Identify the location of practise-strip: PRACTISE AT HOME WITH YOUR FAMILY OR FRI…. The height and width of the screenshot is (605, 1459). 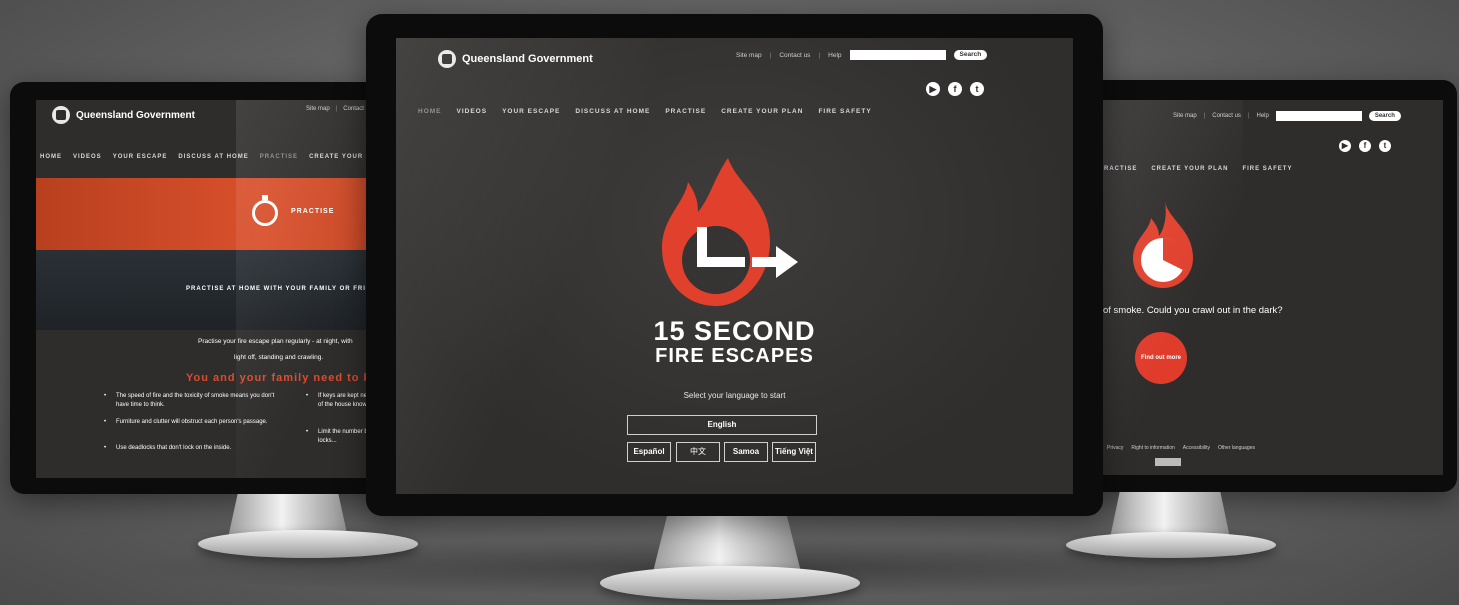
(222, 290).